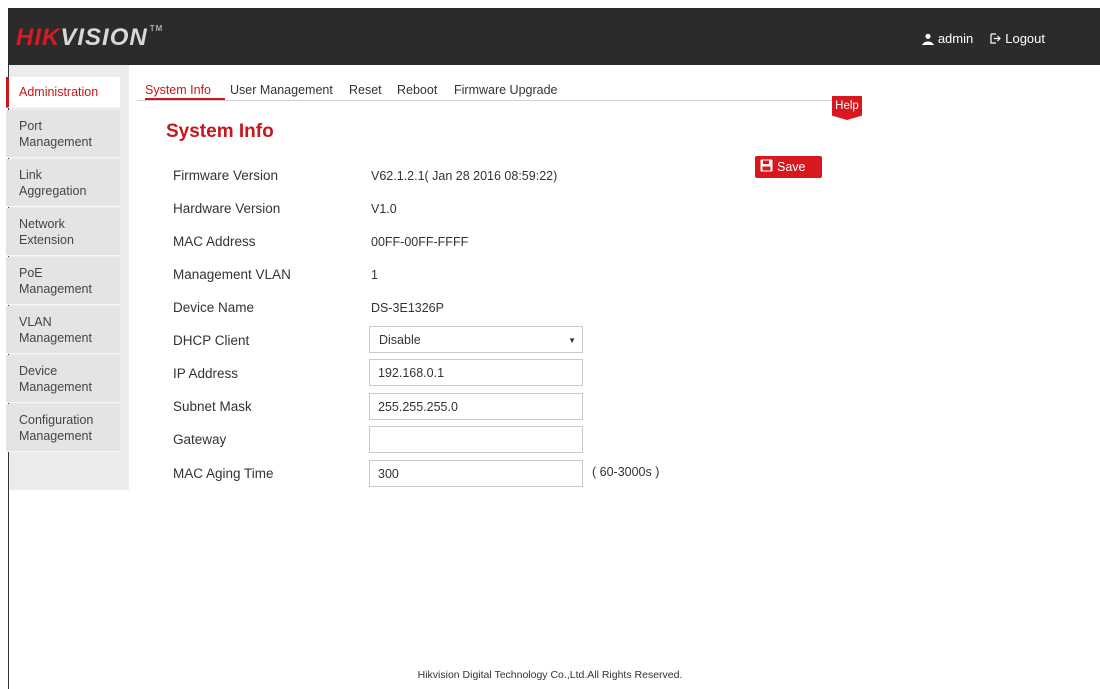  I want to click on logout-link: Logout, so click(1017, 38).